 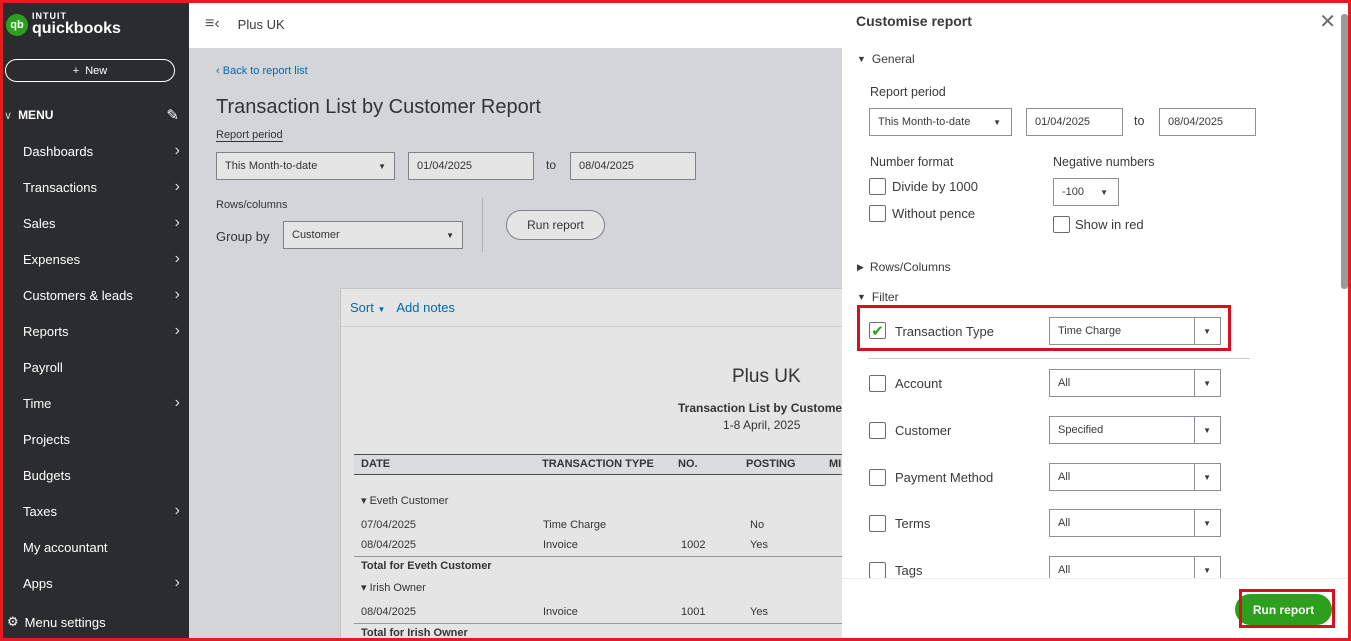 What do you see at coordinates (94, 331) in the screenshot?
I see `sidebar-item-reports: Reports ›` at bounding box center [94, 331].